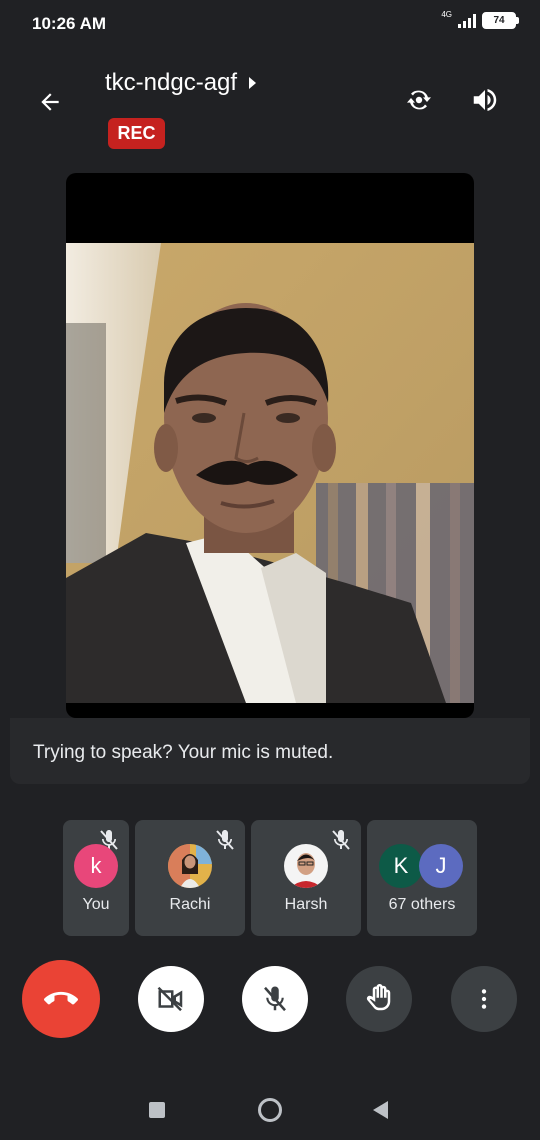 The height and width of the screenshot is (1140, 540). What do you see at coordinates (441, 866) in the screenshot?
I see `avatar: J` at bounding box center [441, 866].